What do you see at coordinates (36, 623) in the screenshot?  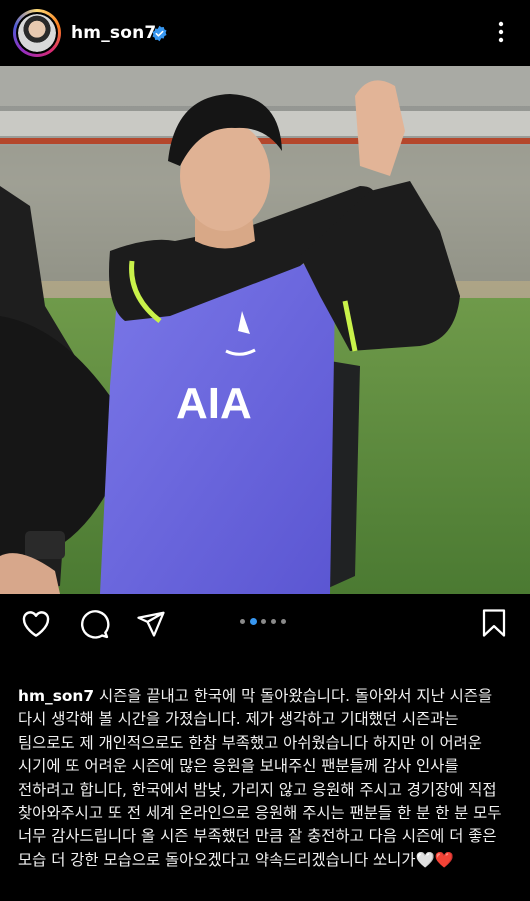 I see `heart-icon` at bounding box center [36, 623].